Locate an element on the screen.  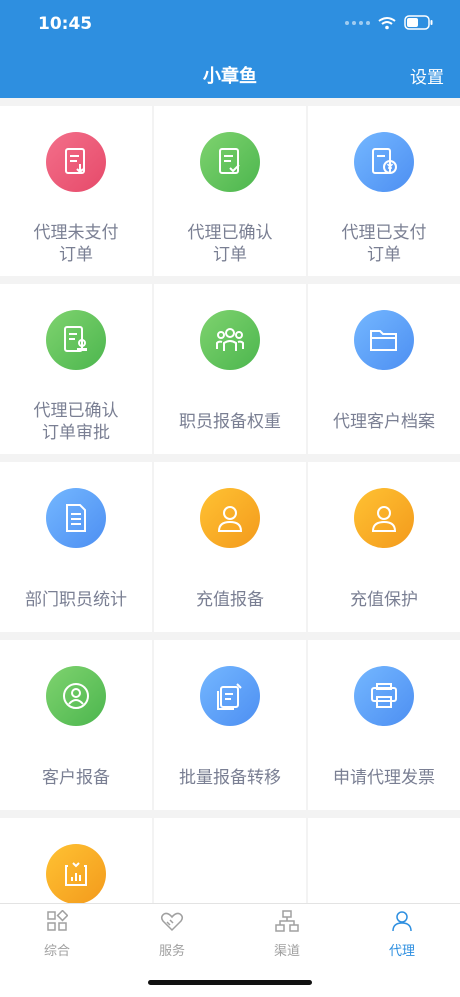
page-title: 小章鱼 is located at coordinates (230, 76).